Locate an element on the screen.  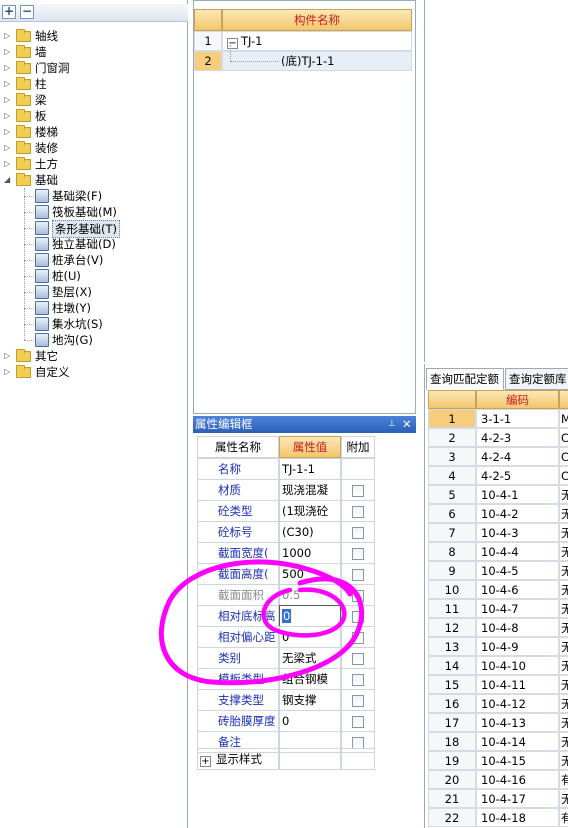
tree-subitem: 地沟(G) is located at coordinates (93, 340).